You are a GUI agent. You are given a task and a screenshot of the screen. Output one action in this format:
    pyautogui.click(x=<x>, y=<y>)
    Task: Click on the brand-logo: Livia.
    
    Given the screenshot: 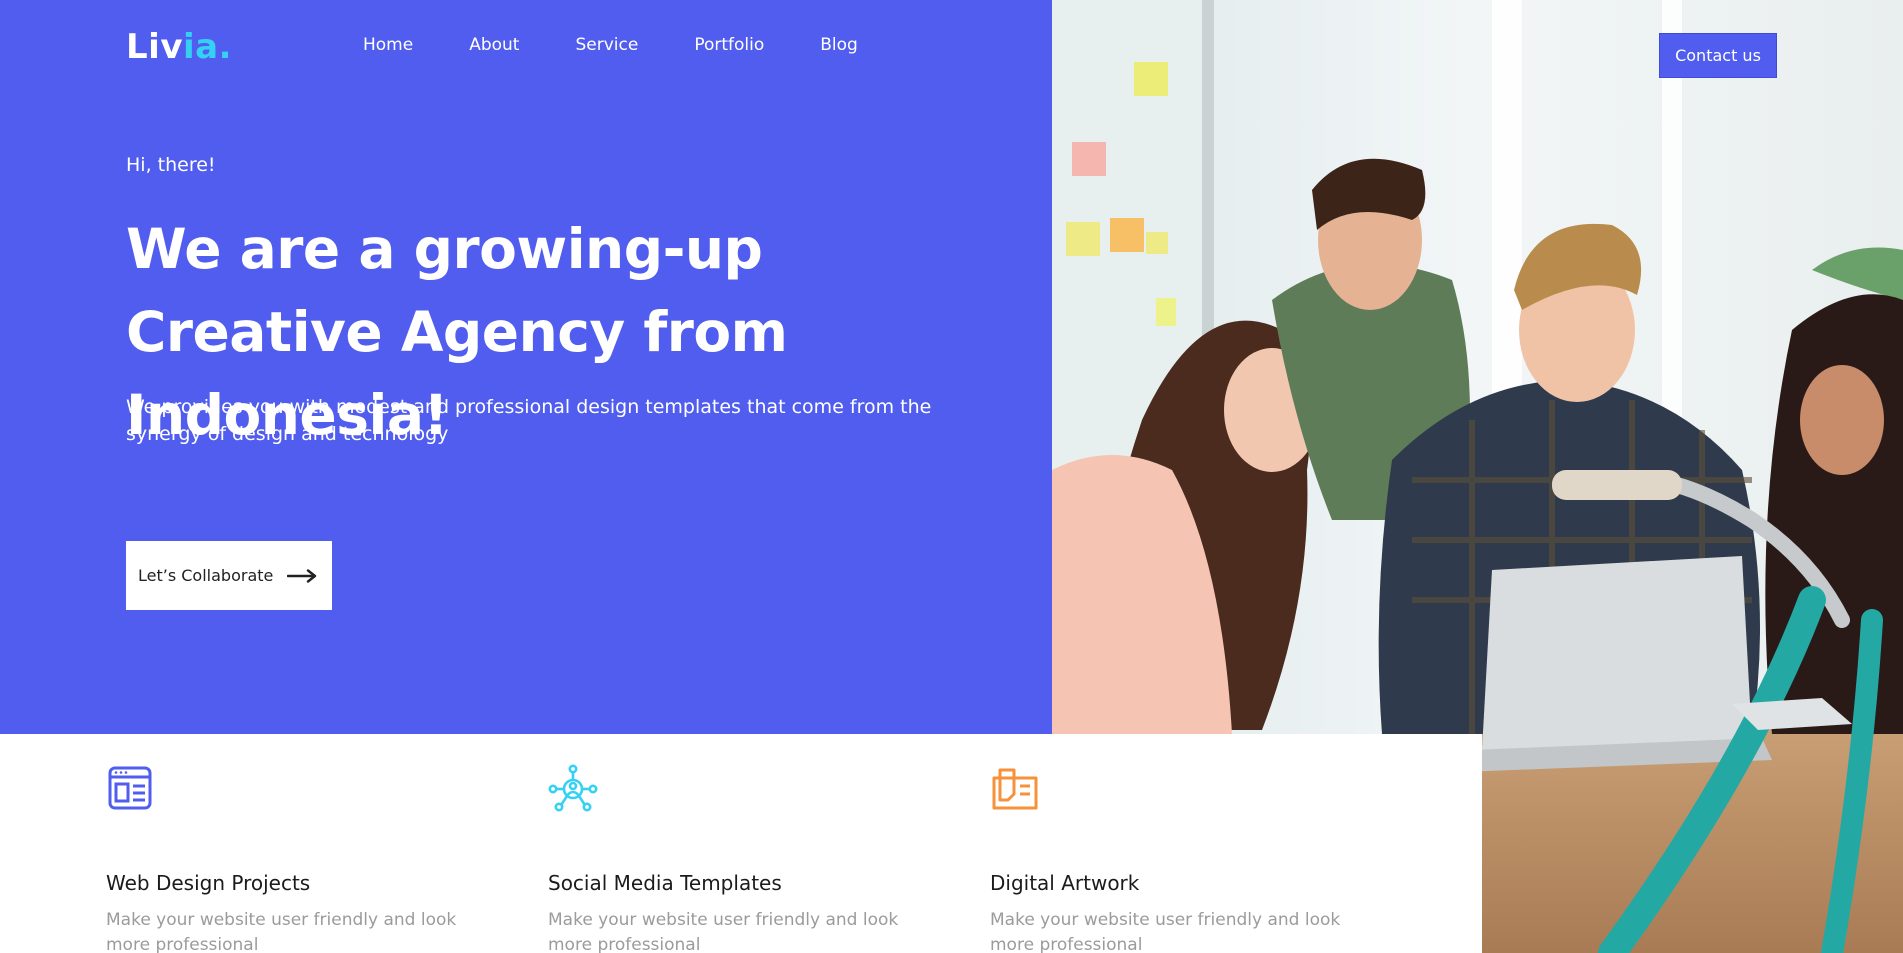 What is the action you would take?
    pyautogui.click(x=179, y=47)
    